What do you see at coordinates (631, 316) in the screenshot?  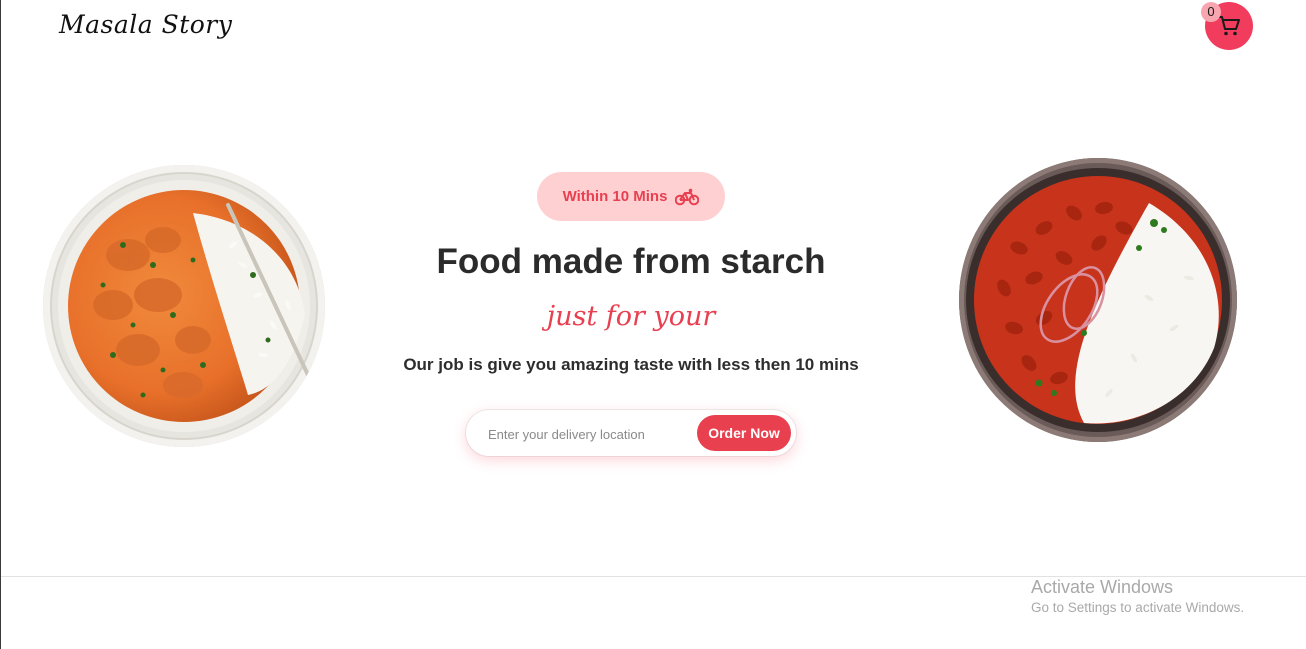 I see `hero-tagline: just for your` at bounding box center [631, 316].